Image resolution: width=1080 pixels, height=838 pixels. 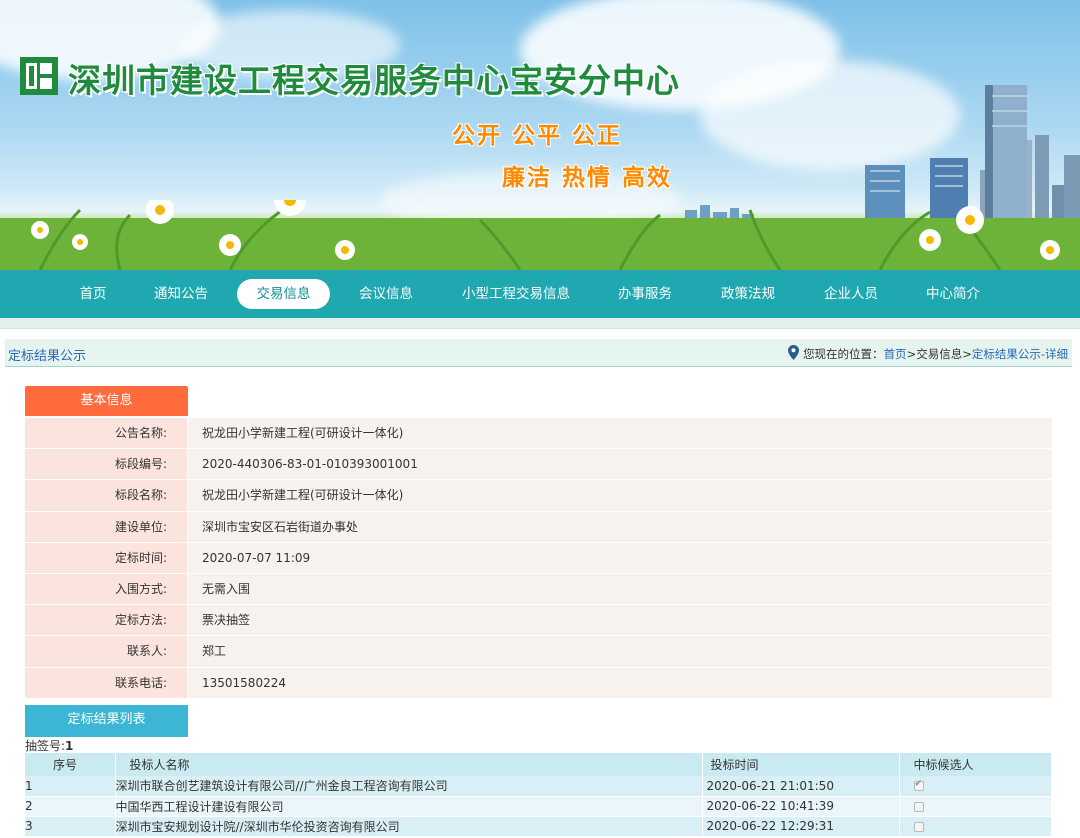 I want to click on info-label: 联系人:, so click(x=106, y=651).